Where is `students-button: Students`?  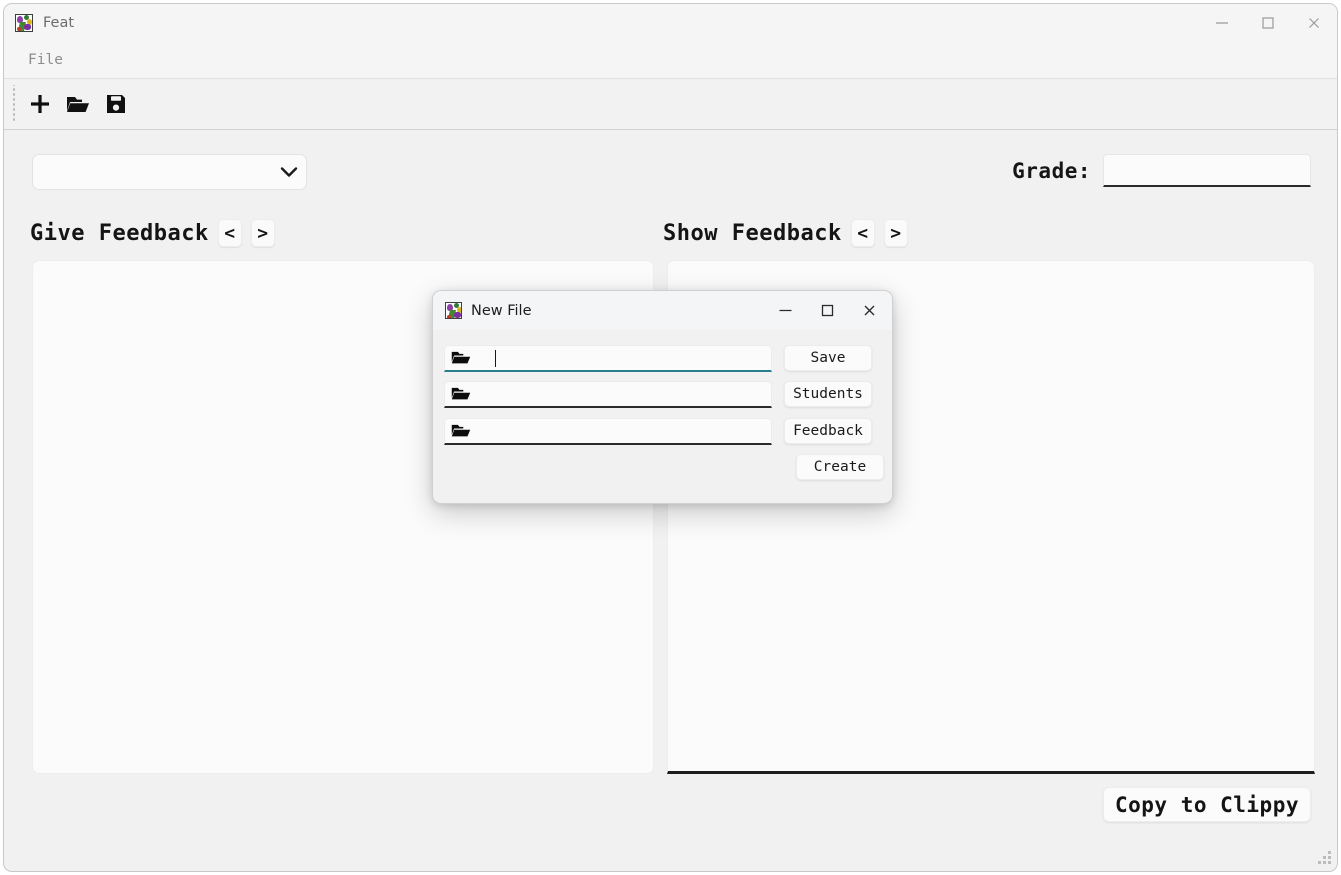 students-button: Students is located at coordinates (828, 394).